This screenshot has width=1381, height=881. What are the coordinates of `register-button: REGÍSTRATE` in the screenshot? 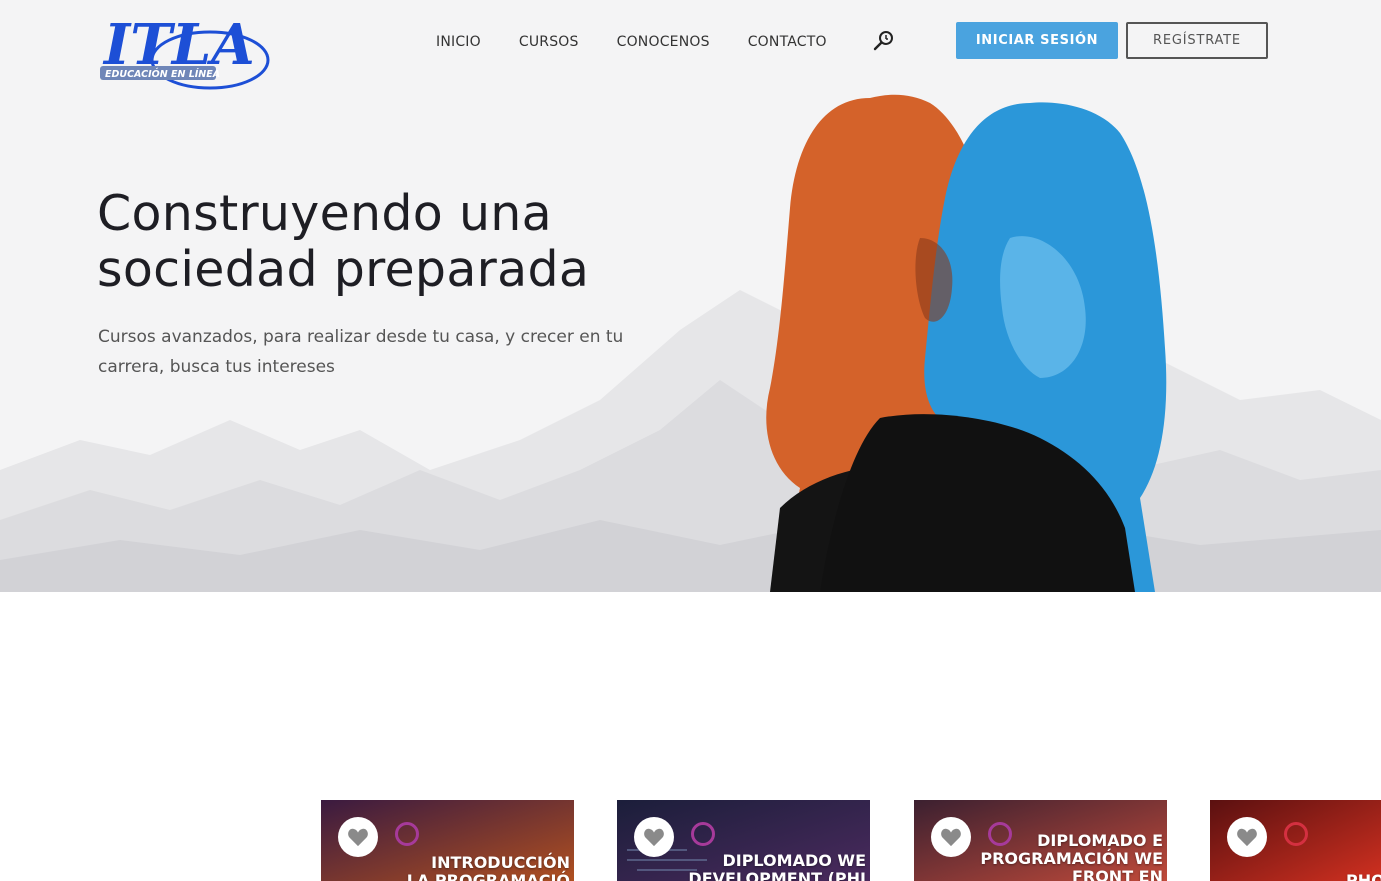 It's located at (1197, 40).